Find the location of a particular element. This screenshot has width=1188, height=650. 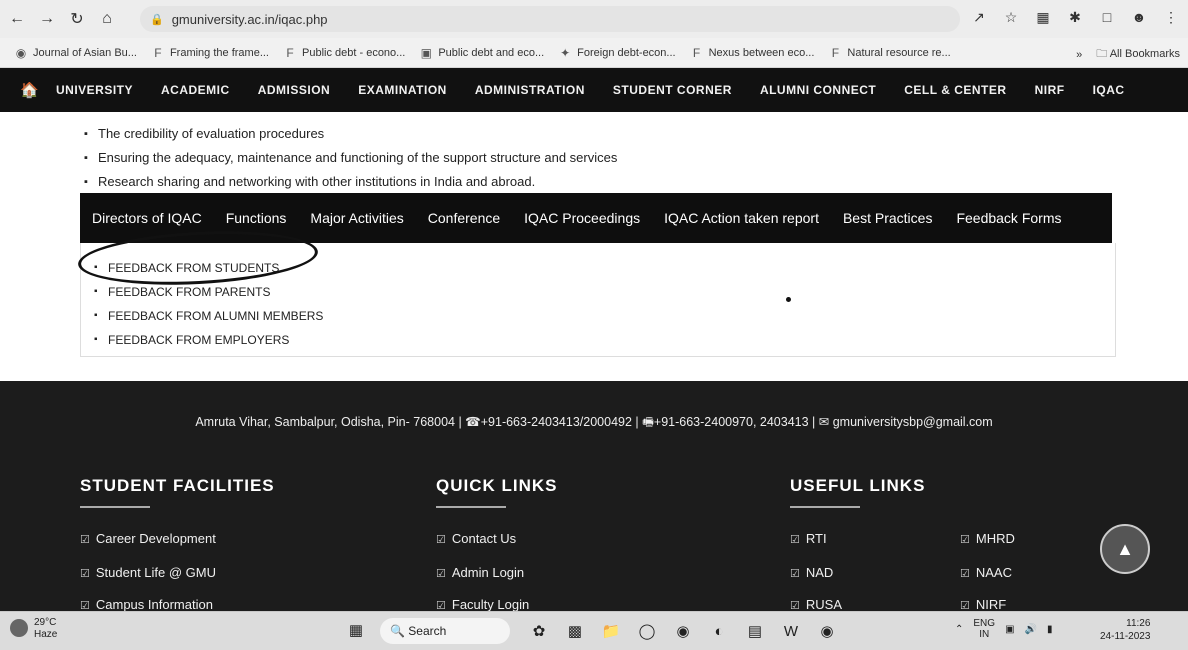

browser-icon: ◉ is located at coordinates (827, 631).